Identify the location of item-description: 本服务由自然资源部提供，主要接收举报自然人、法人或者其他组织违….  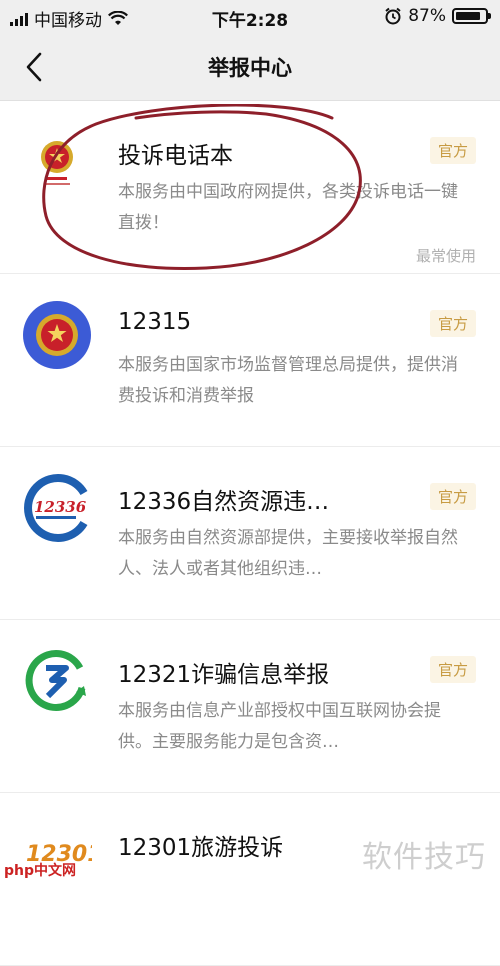
(288, 553).